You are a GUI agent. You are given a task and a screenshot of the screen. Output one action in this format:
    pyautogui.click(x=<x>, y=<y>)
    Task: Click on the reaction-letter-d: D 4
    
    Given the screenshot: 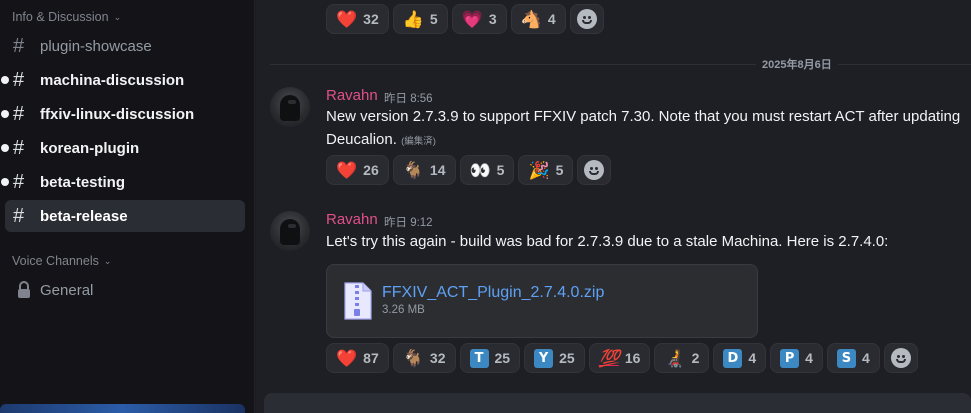 What is the action you would take?
    pyautogui.click(x=740, y=358)
    